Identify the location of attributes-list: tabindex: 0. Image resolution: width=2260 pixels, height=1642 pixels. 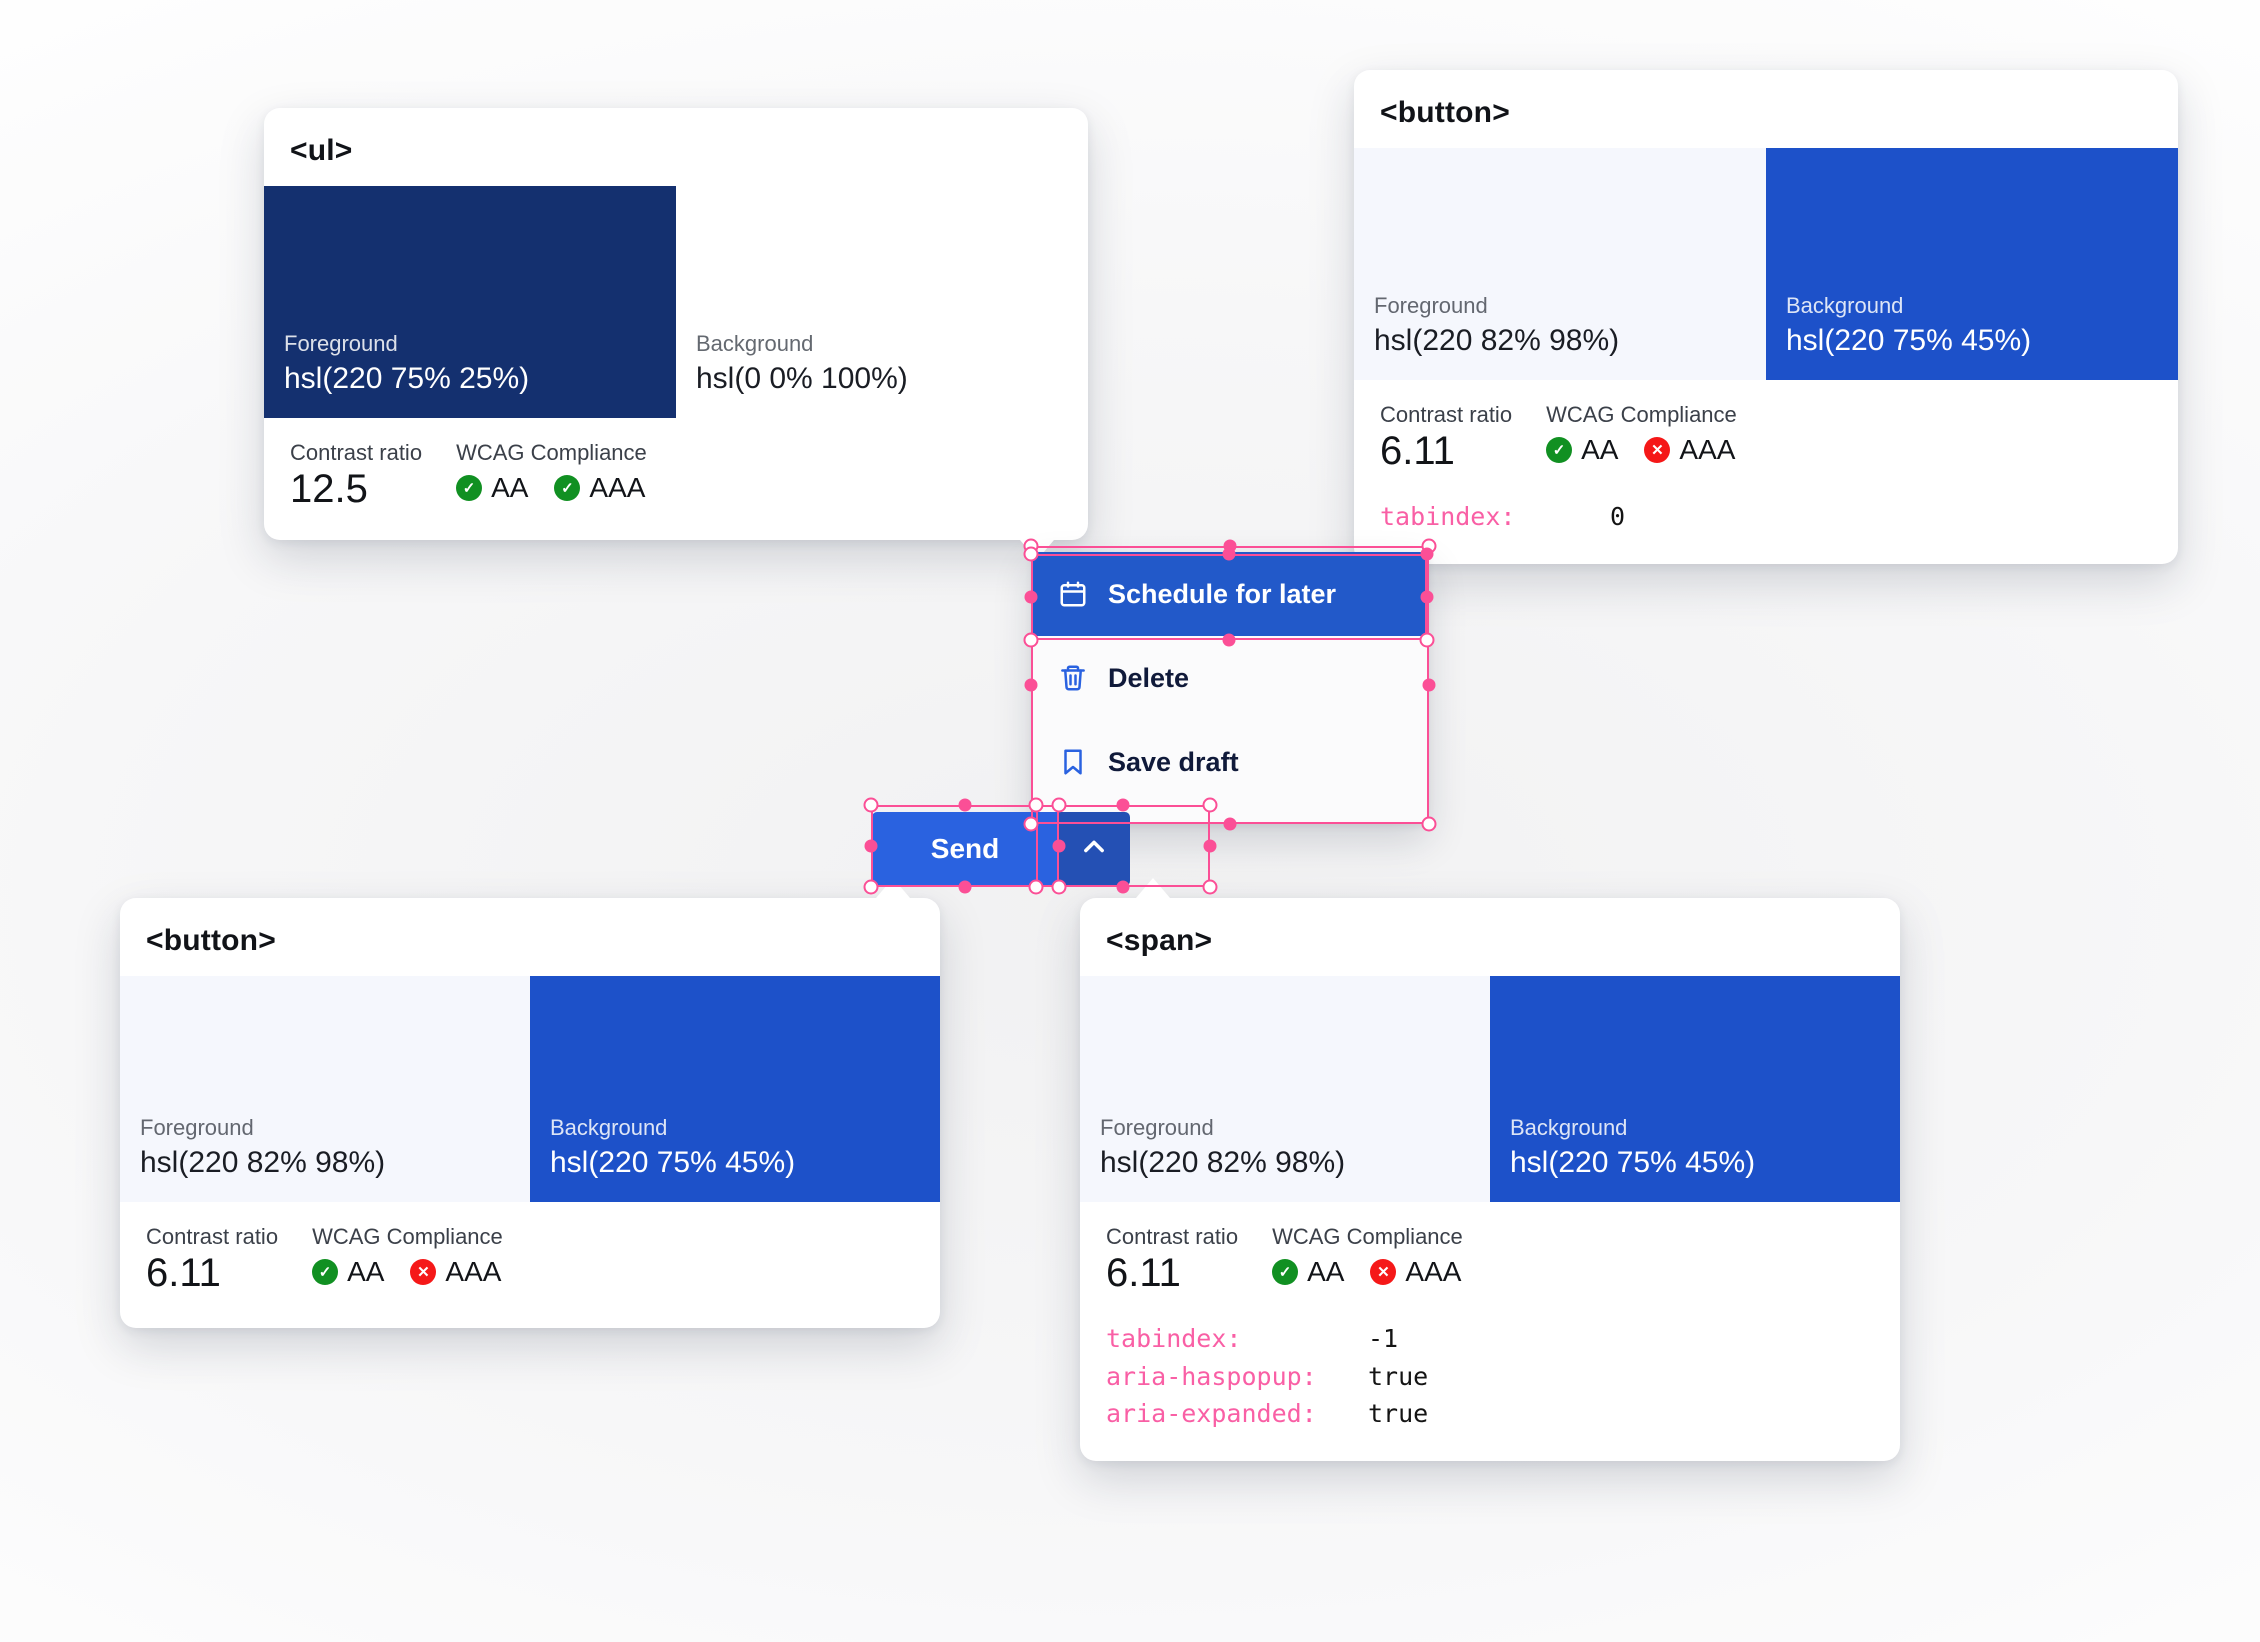
(1766, 523).